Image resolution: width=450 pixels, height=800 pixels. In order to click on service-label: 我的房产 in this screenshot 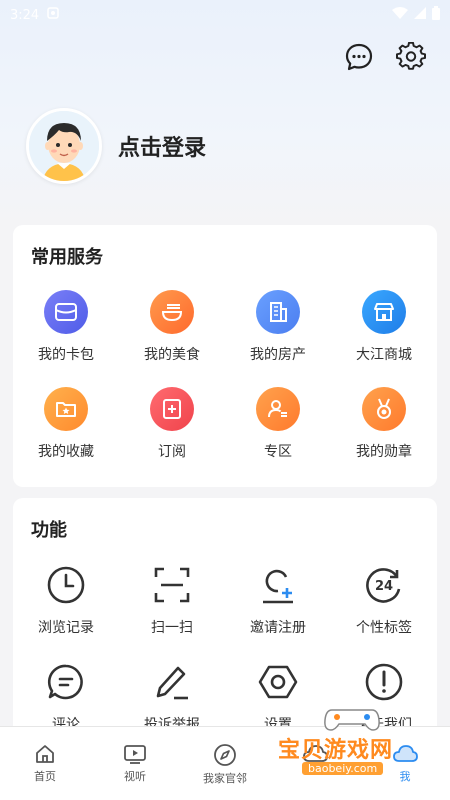, I will do `click(278, 355)`.